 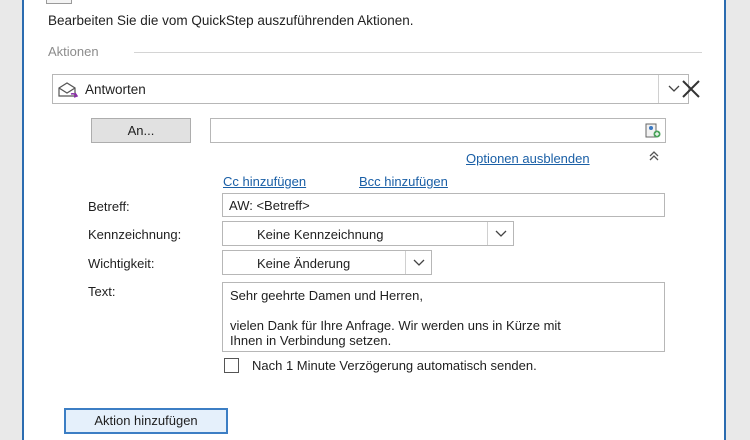 What do you see at coordinates (370, 89) in the screenshot?
I see `action-type-select: Antworten` at bounding box center [370, 89].